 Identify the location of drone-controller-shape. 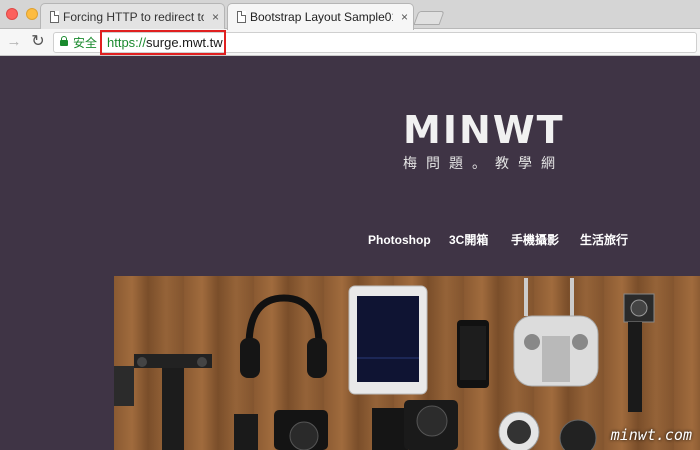
(556, 332).